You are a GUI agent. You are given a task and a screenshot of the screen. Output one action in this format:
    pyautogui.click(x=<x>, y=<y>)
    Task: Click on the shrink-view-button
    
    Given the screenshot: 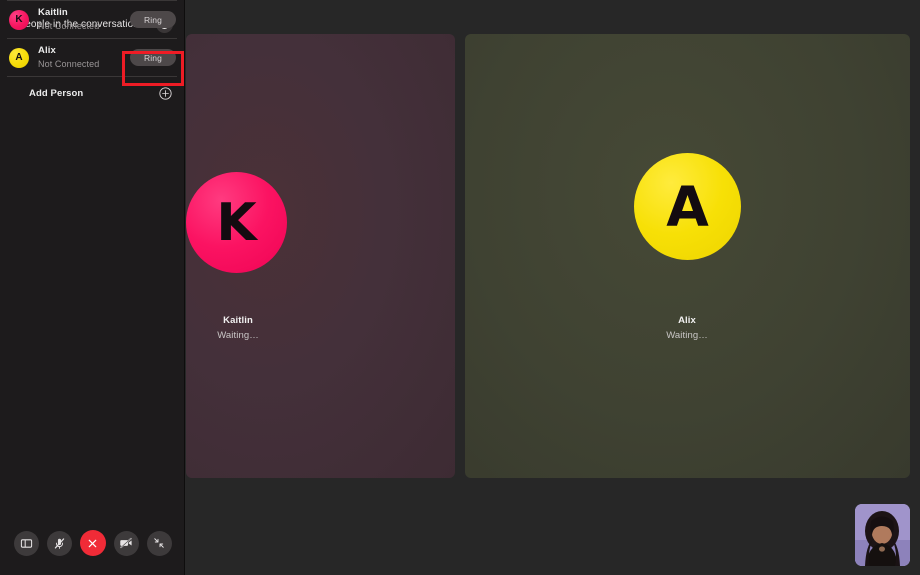 What is the action you would take?
    pyautogui.click(x=159, y=543)
    